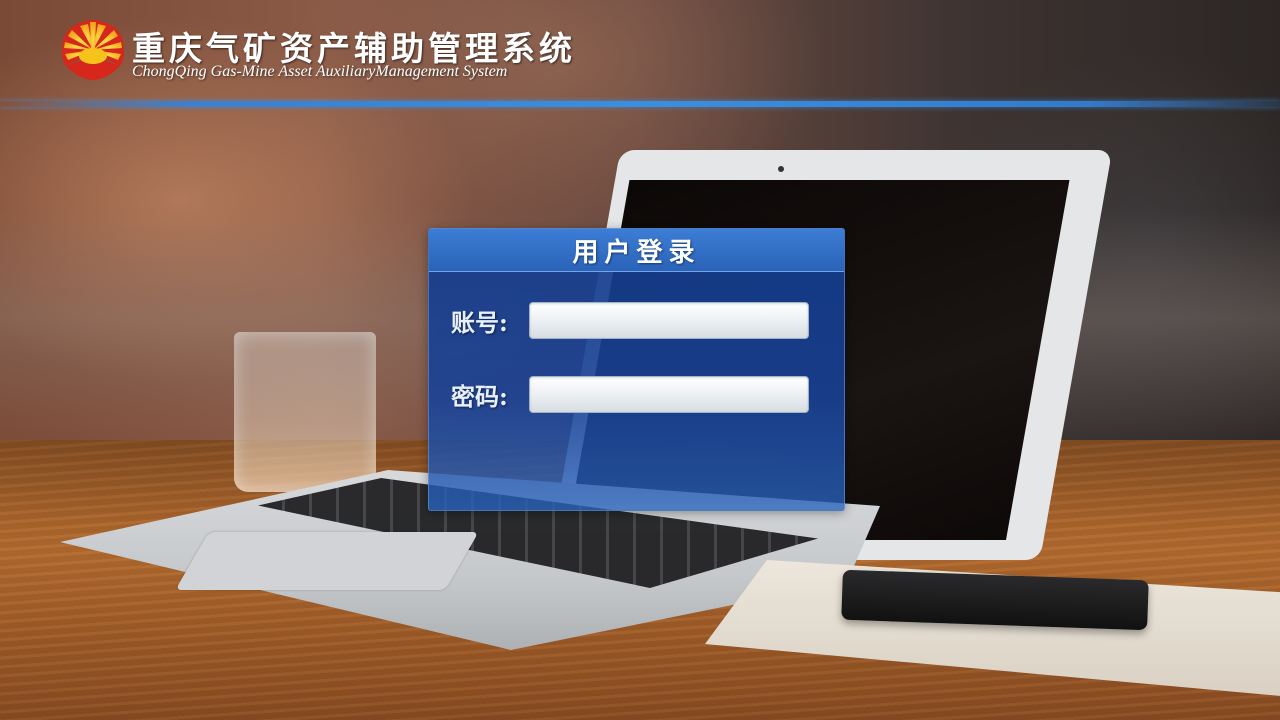 The image size is (1280, 720). What do you see at coordinates (640, 104) in the screenshot?
I see `header-divider` at bounding box center [640, 104].